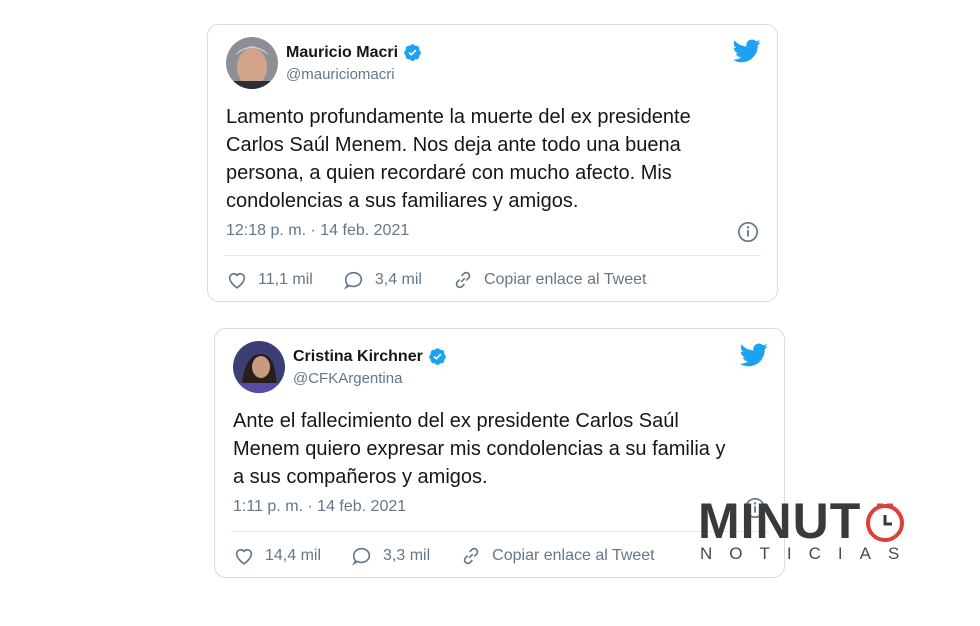 This screenshot has width=980, height=626. Describe the element at coordinates (293, 555) in the screenshot. I see `like-count: 14,4 mil` at that location.